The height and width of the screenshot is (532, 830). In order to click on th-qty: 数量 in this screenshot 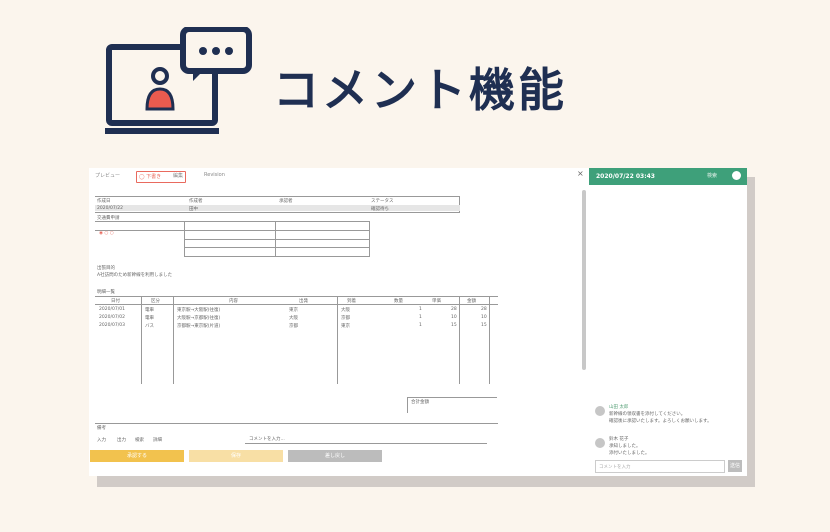, I will do `click(398, 301)`.